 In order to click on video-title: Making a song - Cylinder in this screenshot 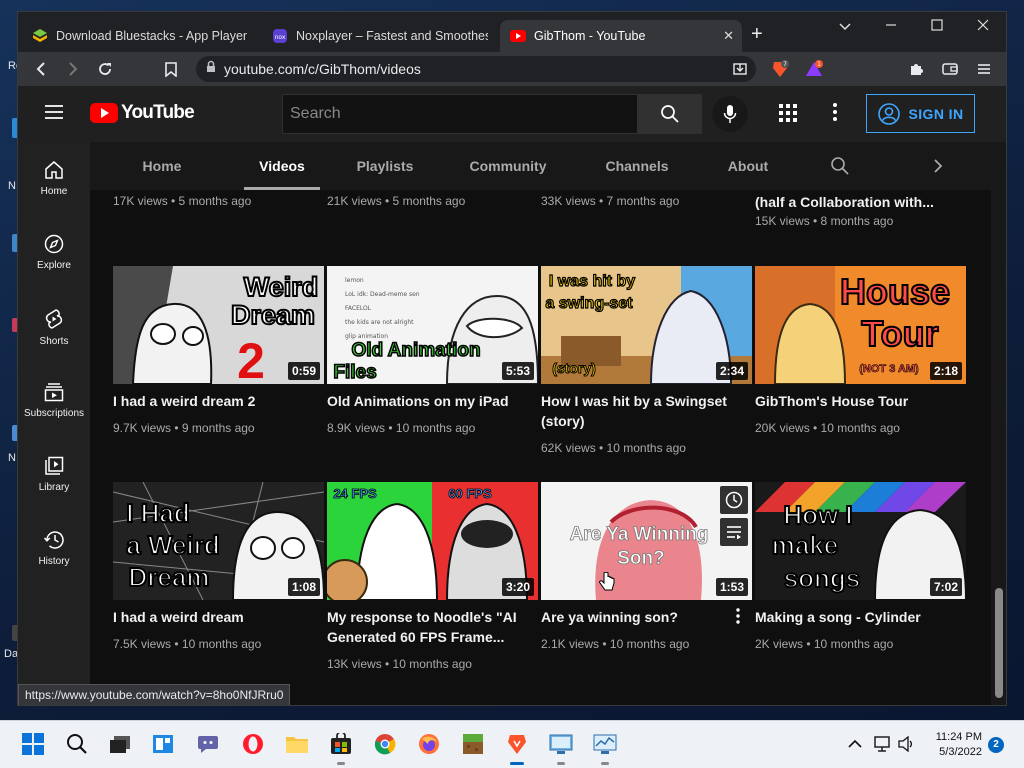, I will do `click(857, 617)`.